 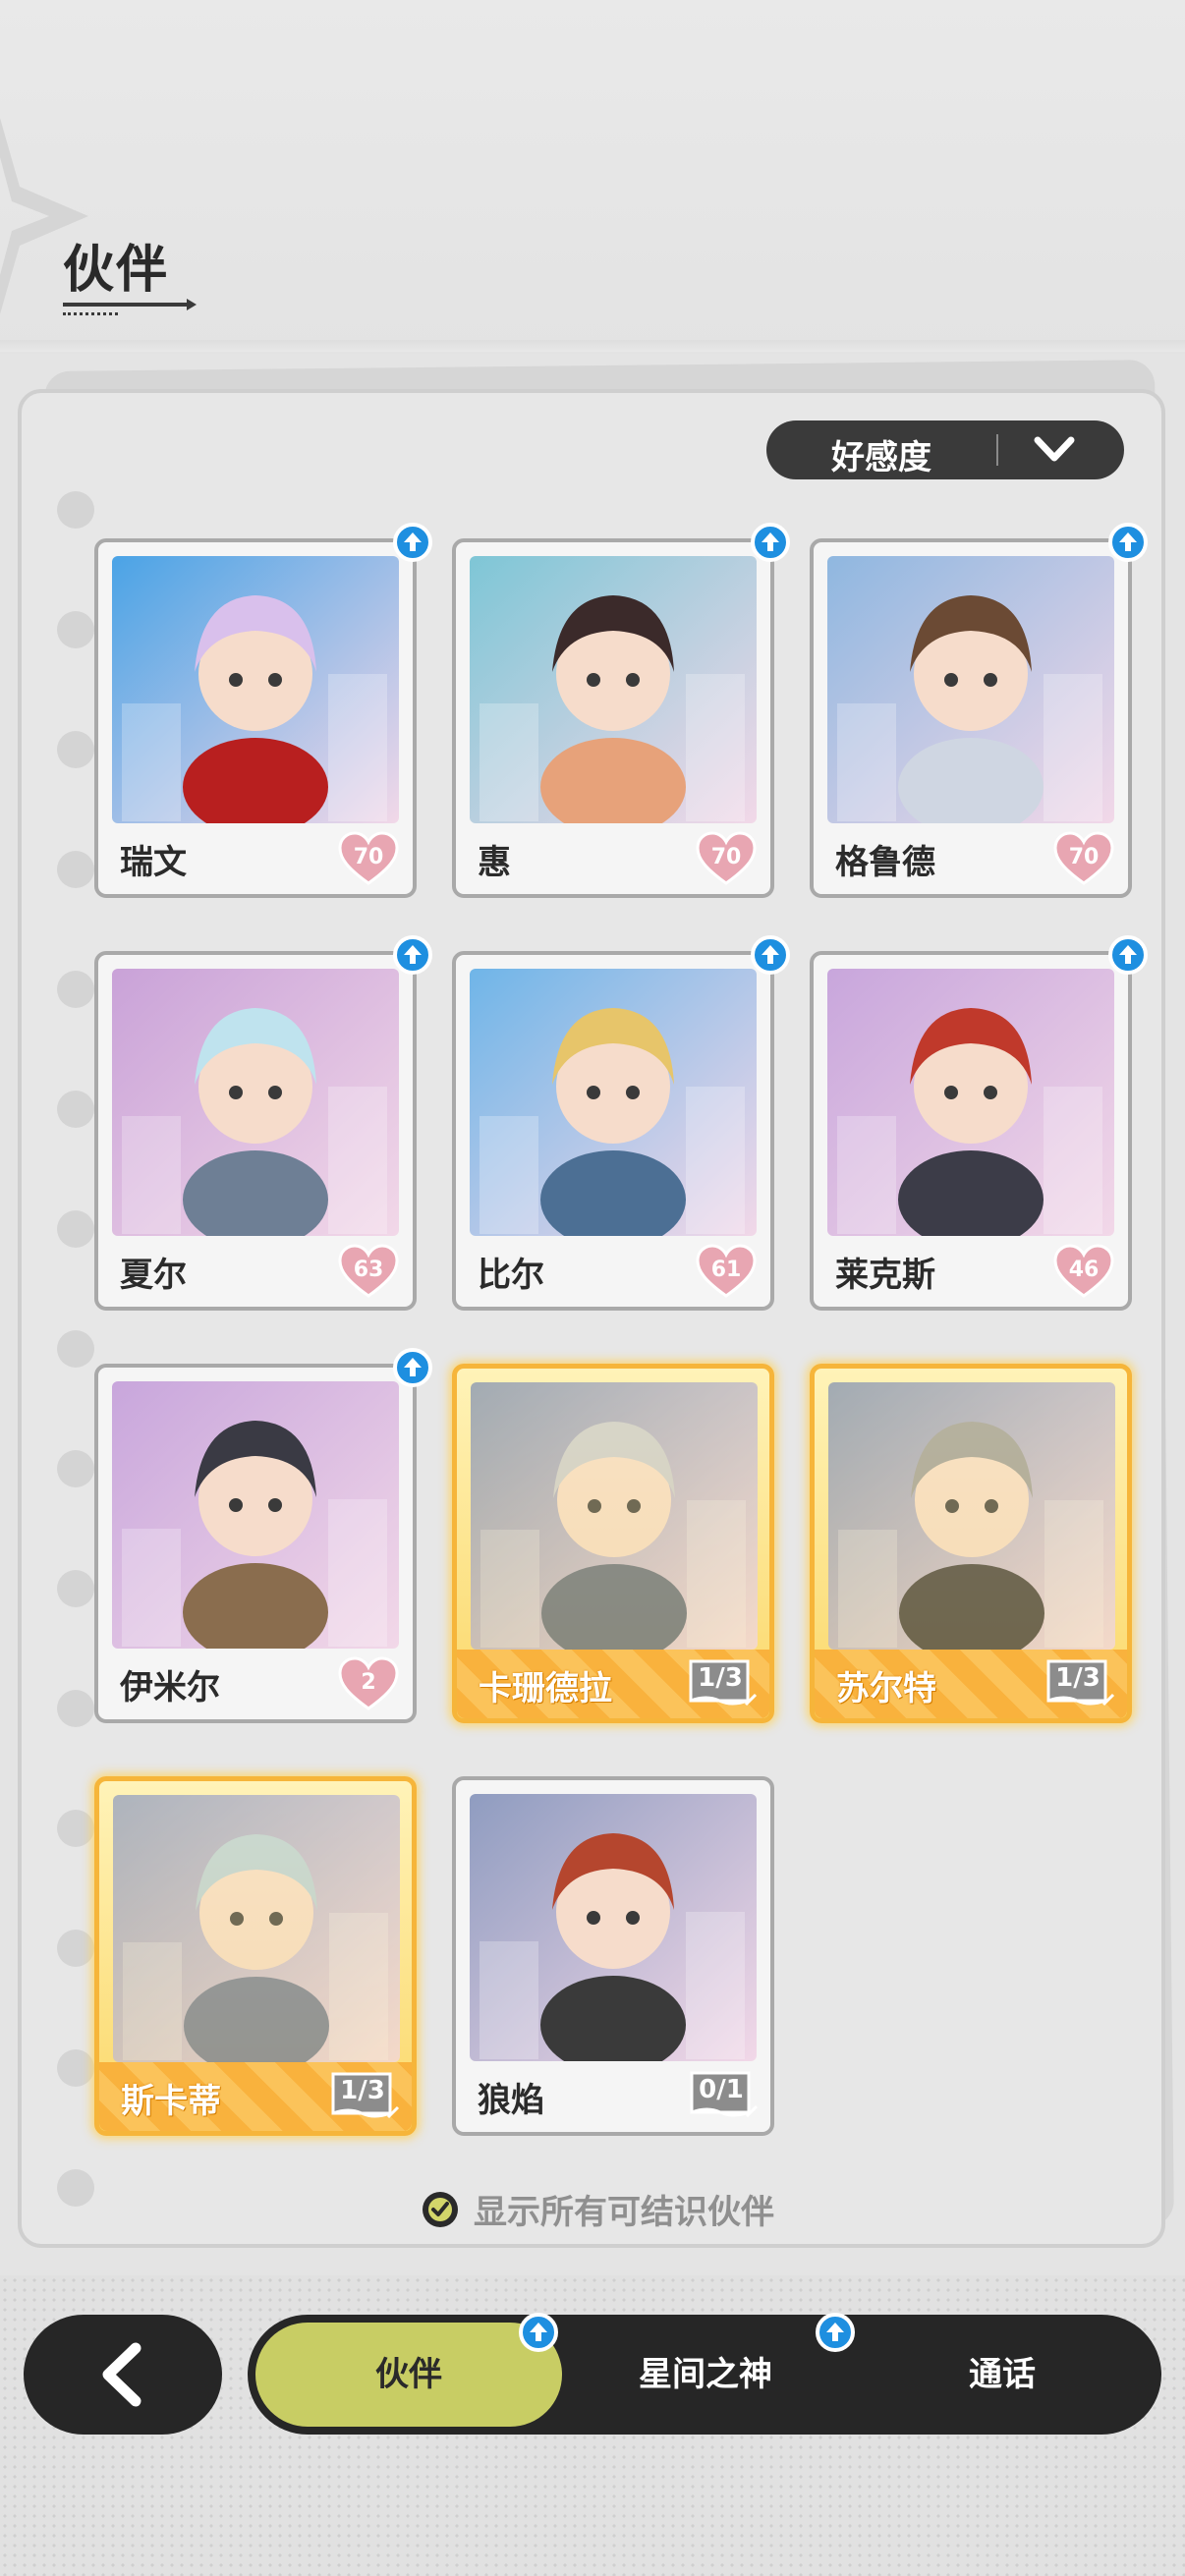 I want to click on partner-name: 莱克斯, so click(x=885, y=1275).